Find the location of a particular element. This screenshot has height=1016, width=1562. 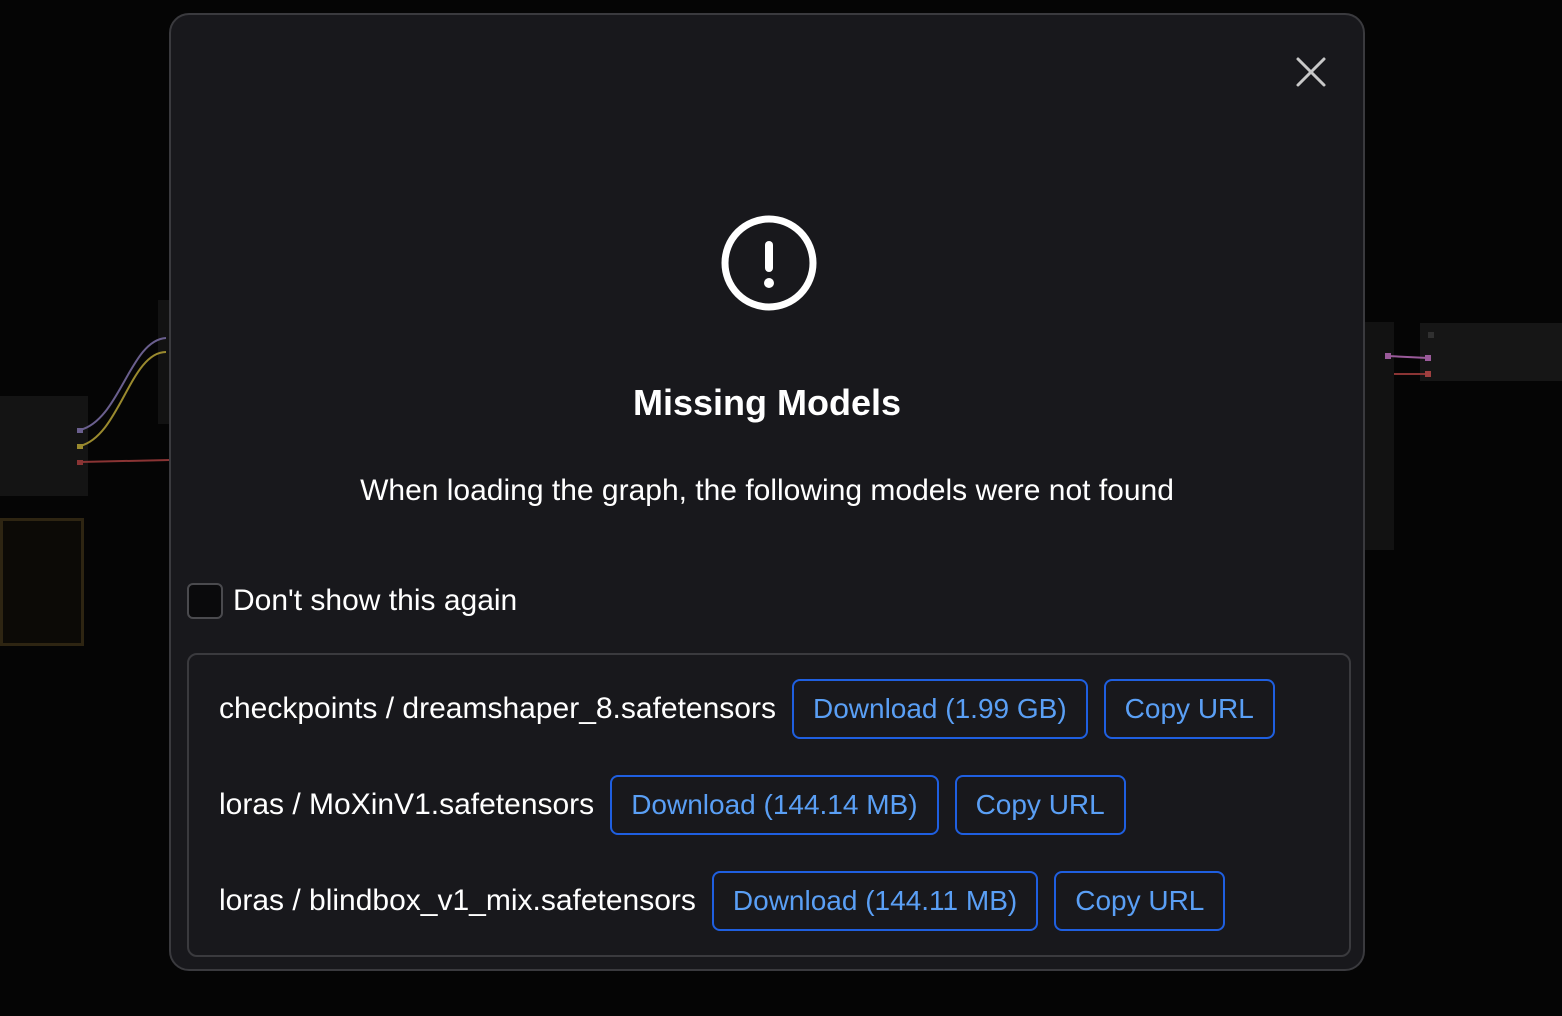

dont-show-again-option: Don't show this again is located at coordinates (352, 601).